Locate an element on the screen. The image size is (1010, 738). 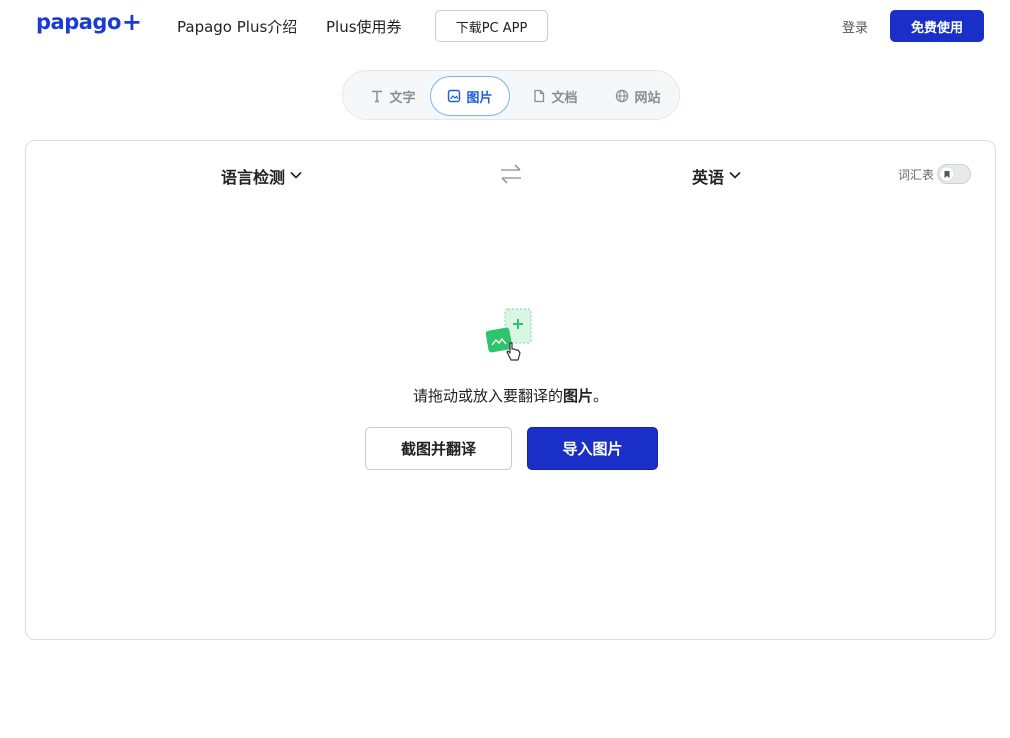
tab-document: 文档 is located at coordinates (555, 96).